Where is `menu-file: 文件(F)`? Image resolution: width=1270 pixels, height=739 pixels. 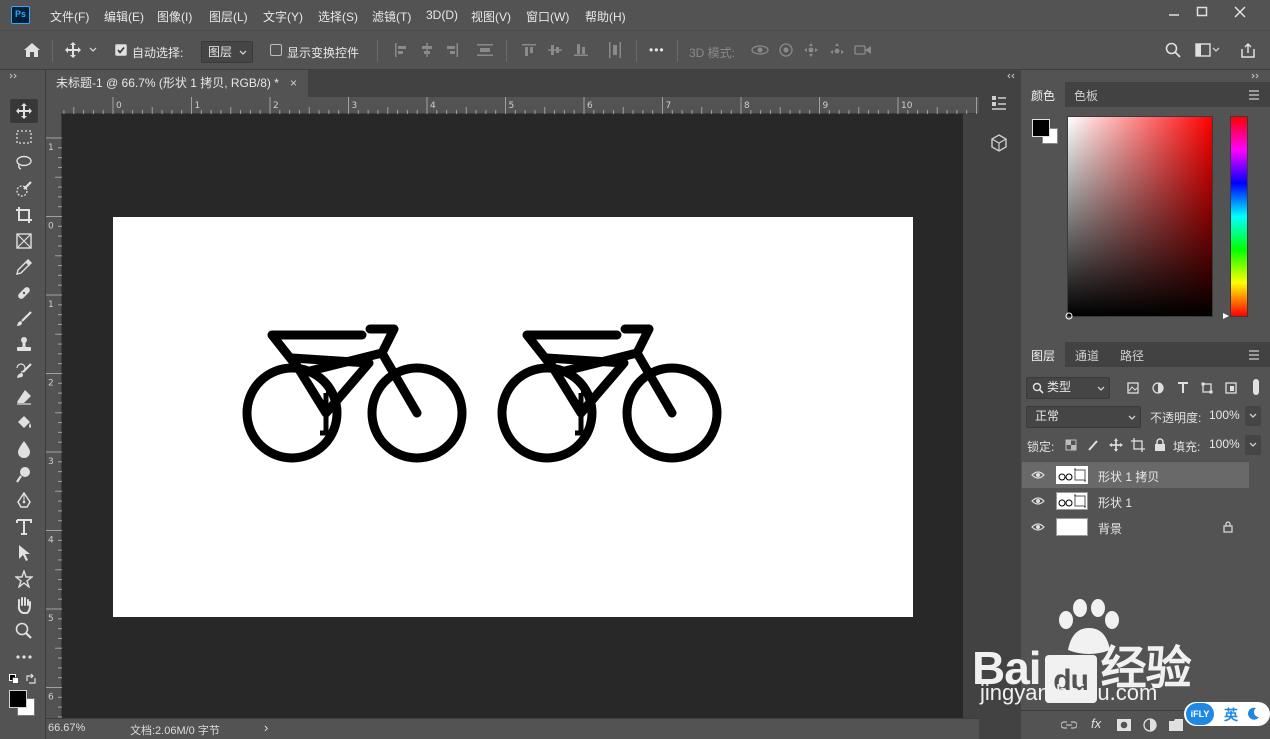
menu-file: 文件(F) is located at coordinates (69, 16).